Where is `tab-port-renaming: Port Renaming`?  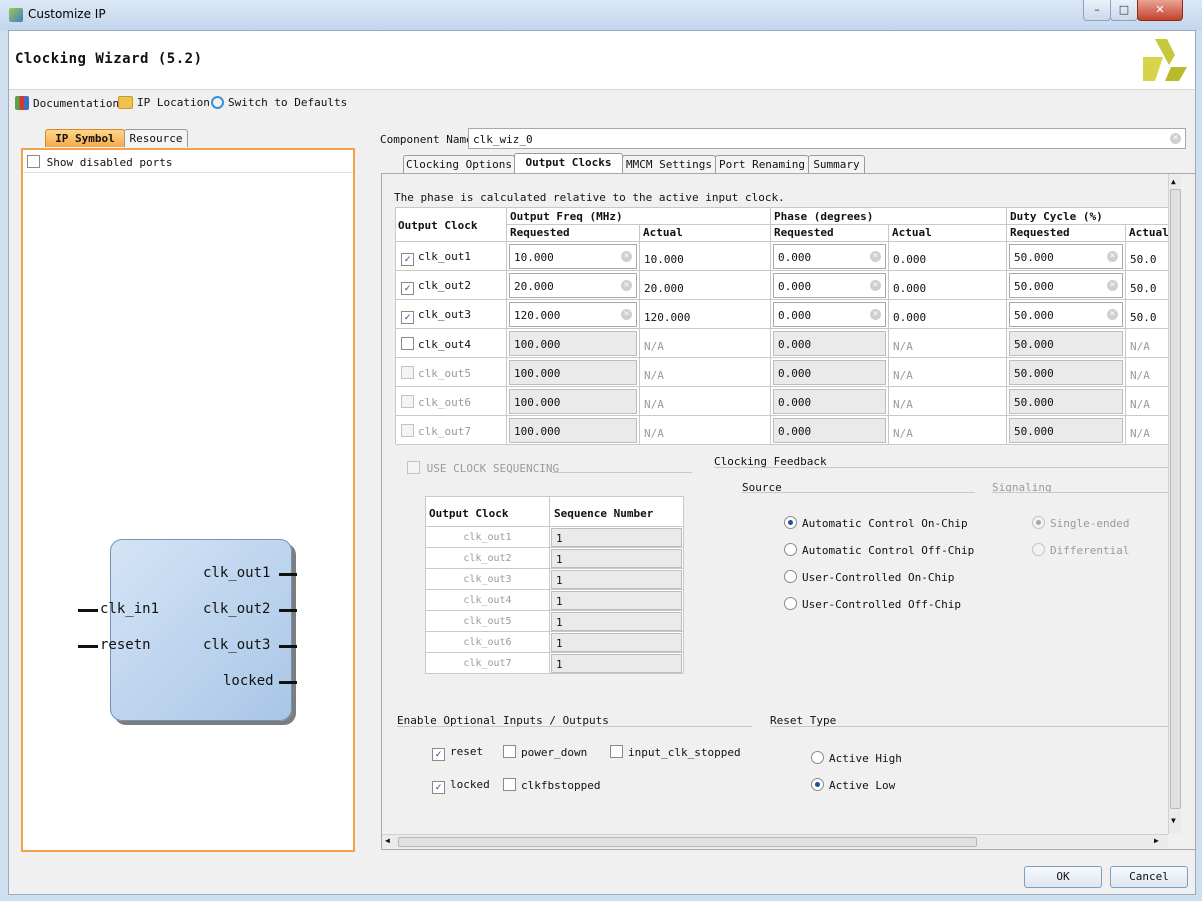
tab-port-renaming: Port Renaming is located at coordinates (762, 164).